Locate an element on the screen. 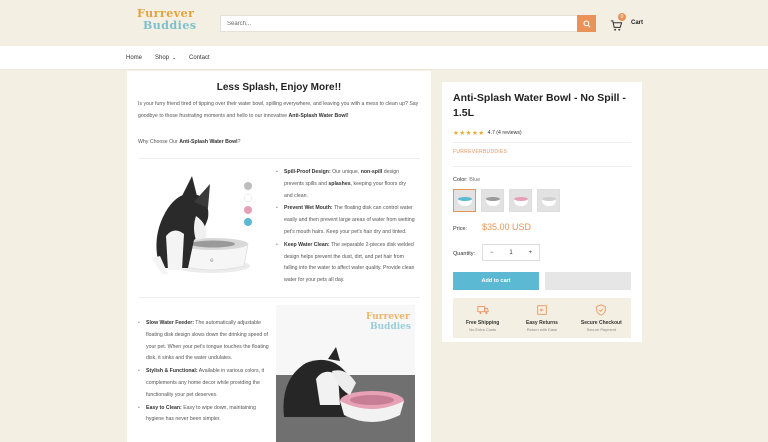 Image resolution: width=768 pixels, height=442 pixels. brand-watermark-logo: Furrever Buddies is located at coordinates (388, 322).